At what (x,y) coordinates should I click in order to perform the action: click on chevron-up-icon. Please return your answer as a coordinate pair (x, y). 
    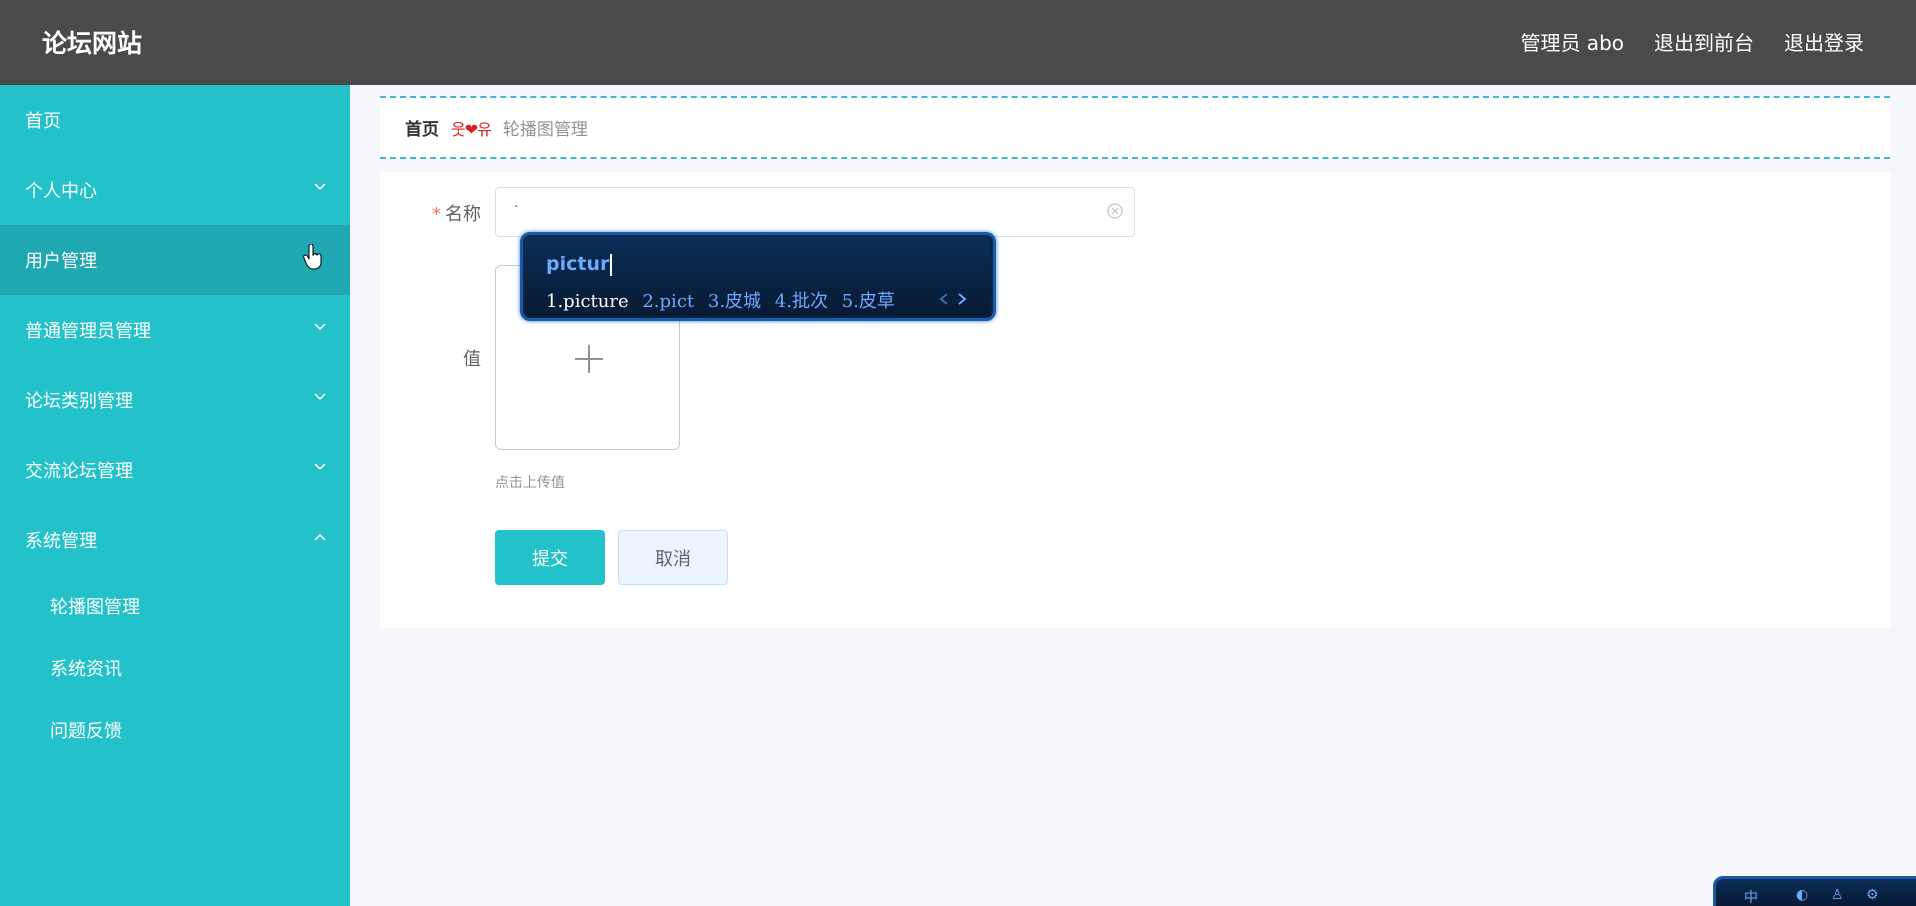
    Looking at the image, I should click on (320, 538).